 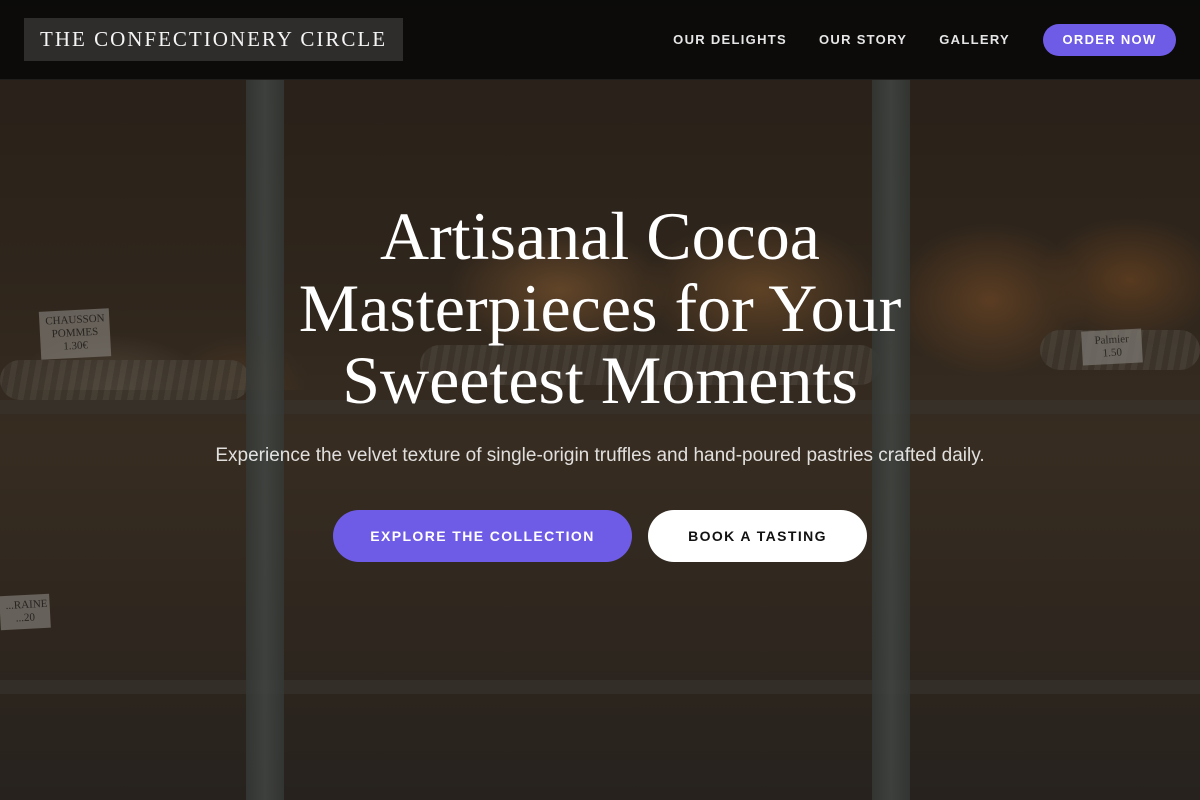 What do you see at coordinates (600, 236) in the screenshot?
I see `hero-title-line: Artisanal Cocoa` at bounding box center [600, 236].